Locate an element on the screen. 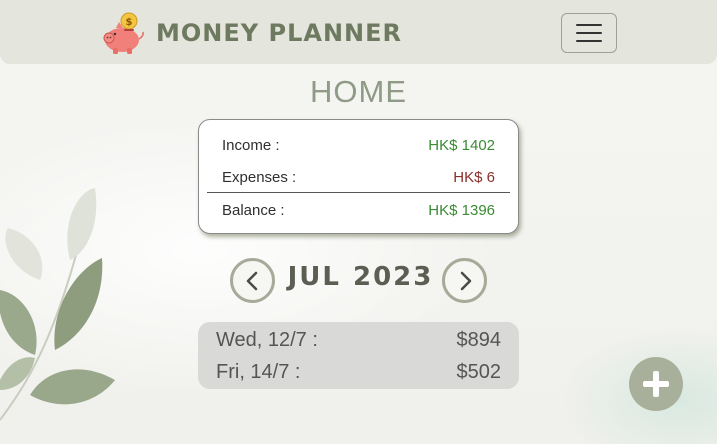  previous-month-button is located at coordinates (252, 280).